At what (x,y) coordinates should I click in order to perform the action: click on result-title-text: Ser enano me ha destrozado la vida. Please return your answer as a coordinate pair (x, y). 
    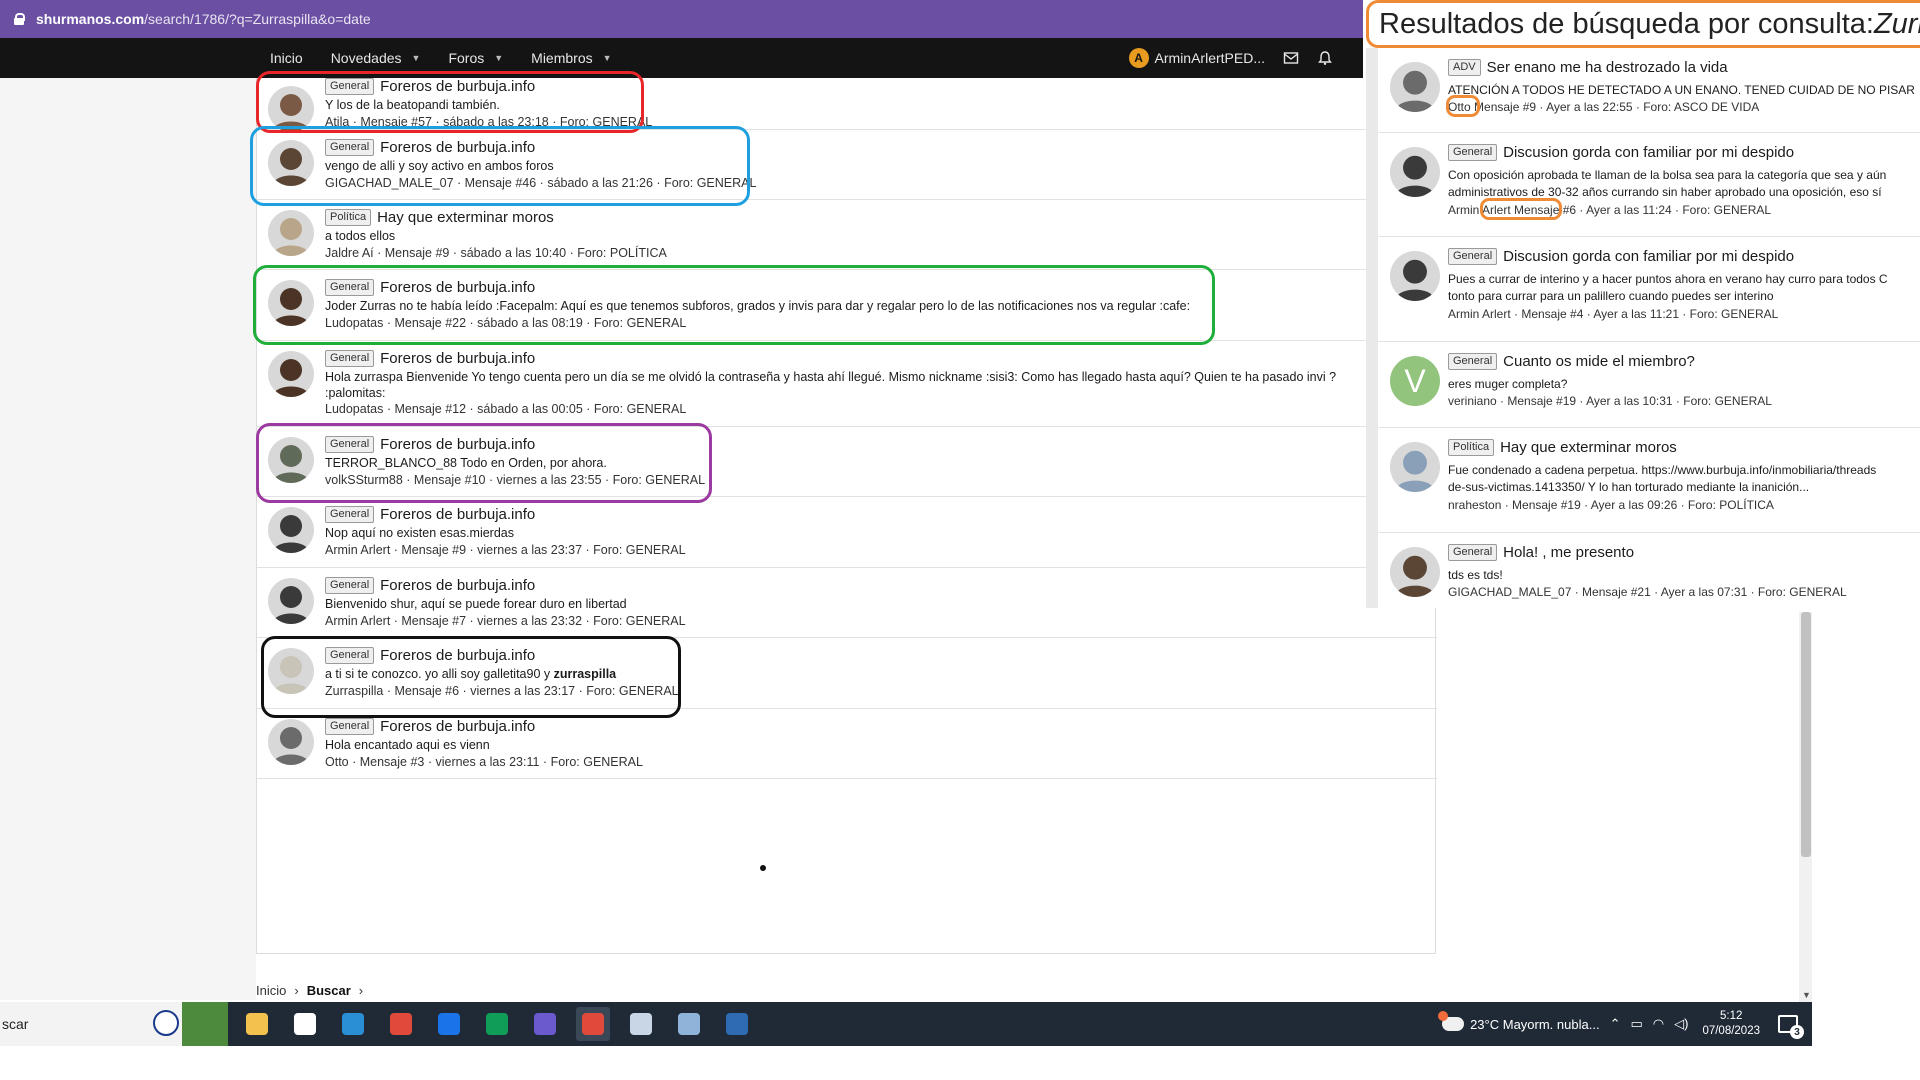
    Looking at the image, I should click on (1607, 67).